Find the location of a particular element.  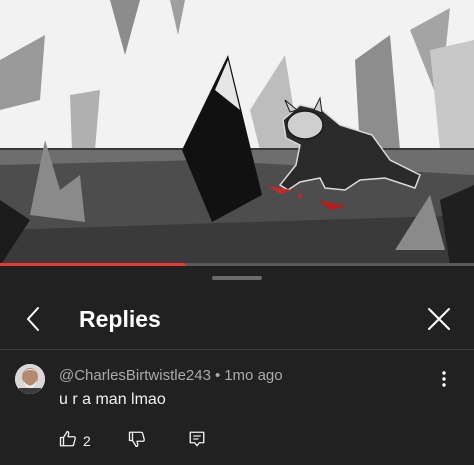

more-options-button is located at coordinates (444, 381).